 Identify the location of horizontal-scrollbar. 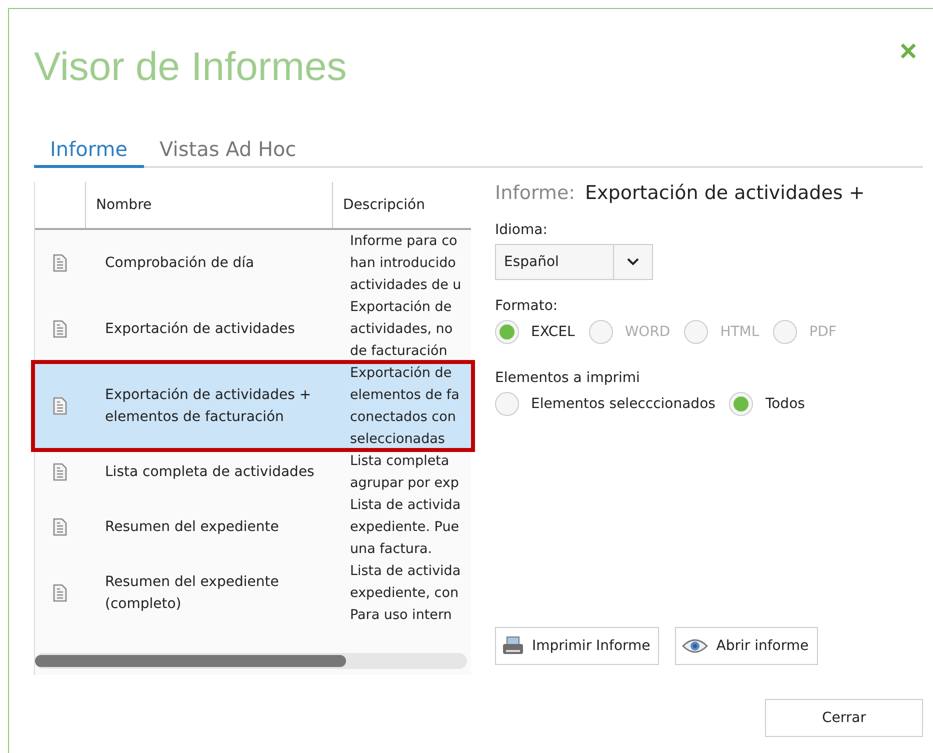
(251, 661).